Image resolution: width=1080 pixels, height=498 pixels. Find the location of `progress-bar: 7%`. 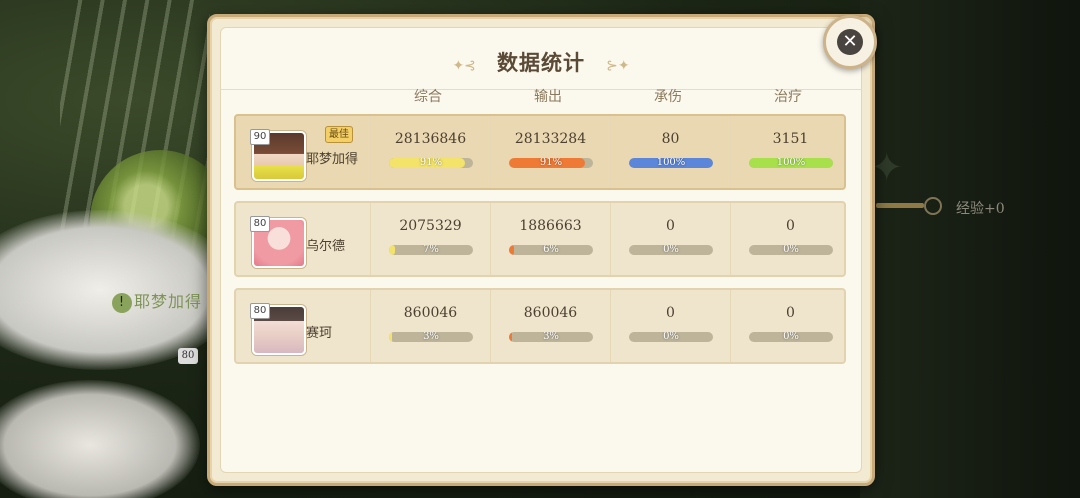

progress-bar: 7% is located at coordinates (431, 250).